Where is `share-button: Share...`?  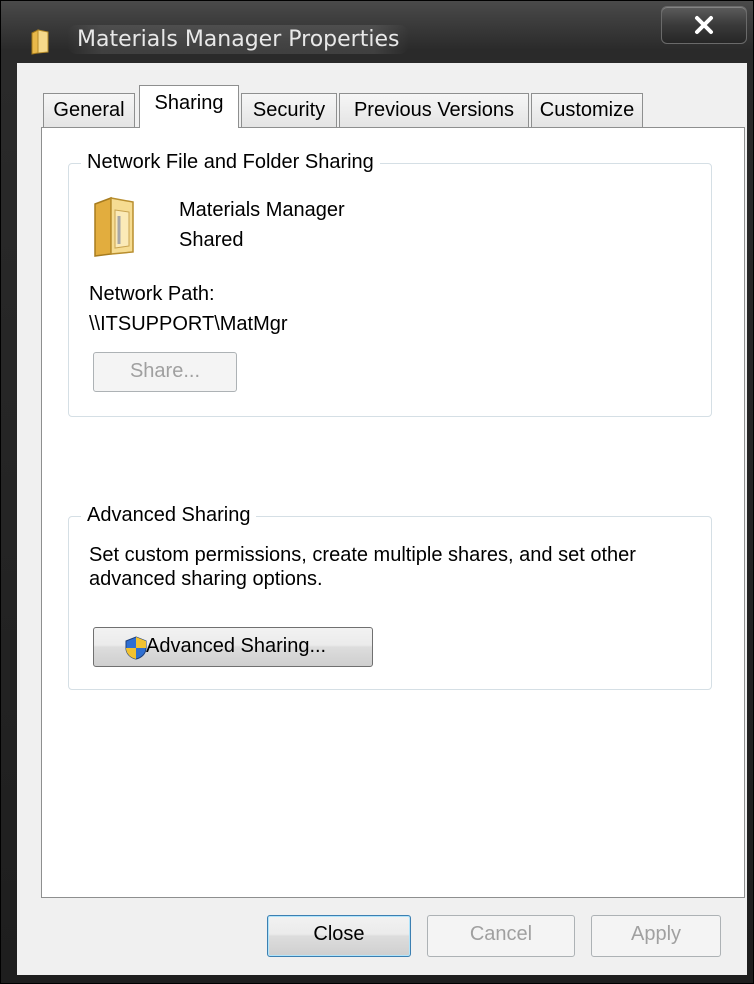 share-button: Share... is located at coordinates (165, 372).